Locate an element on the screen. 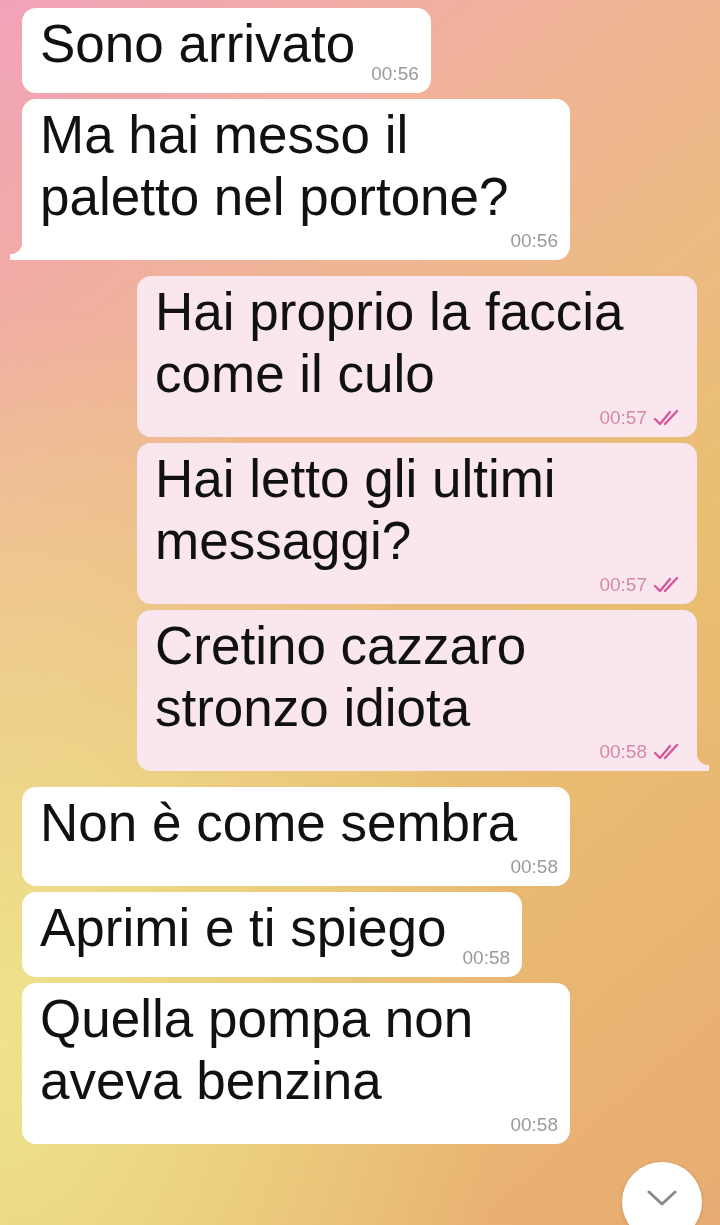  scroll-down-button is located at coordinates (662, 1193).